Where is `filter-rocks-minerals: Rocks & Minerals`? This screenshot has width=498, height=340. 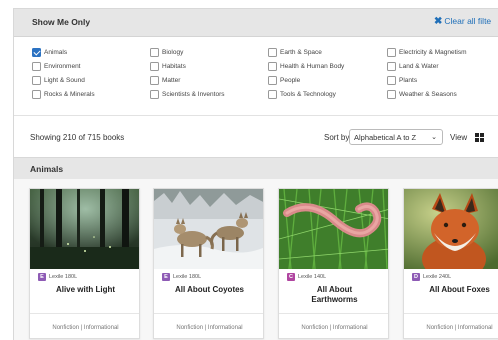
filter-rocks-minerals: Rocks & Minerals is located at coordinates (63, 94).